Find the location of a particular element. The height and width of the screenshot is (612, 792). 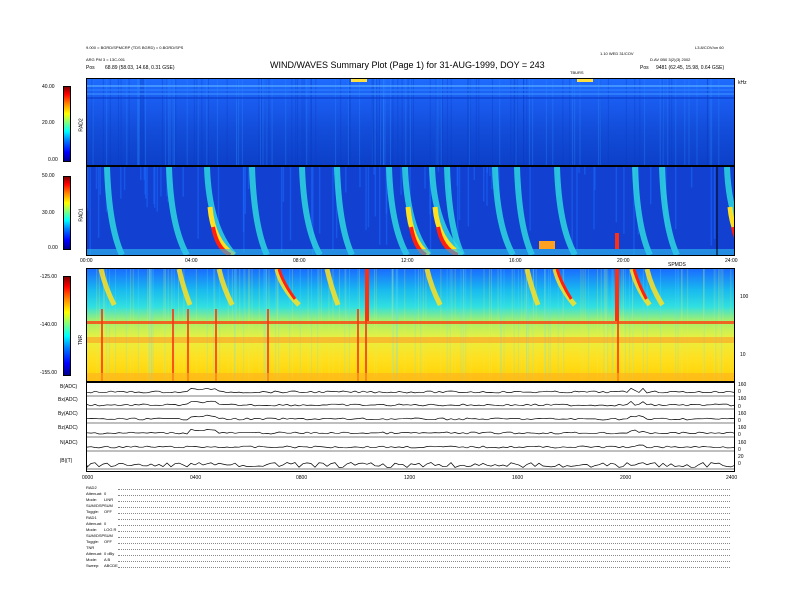

upper-right-mark: TBURS is located at coordinates (577, 72).